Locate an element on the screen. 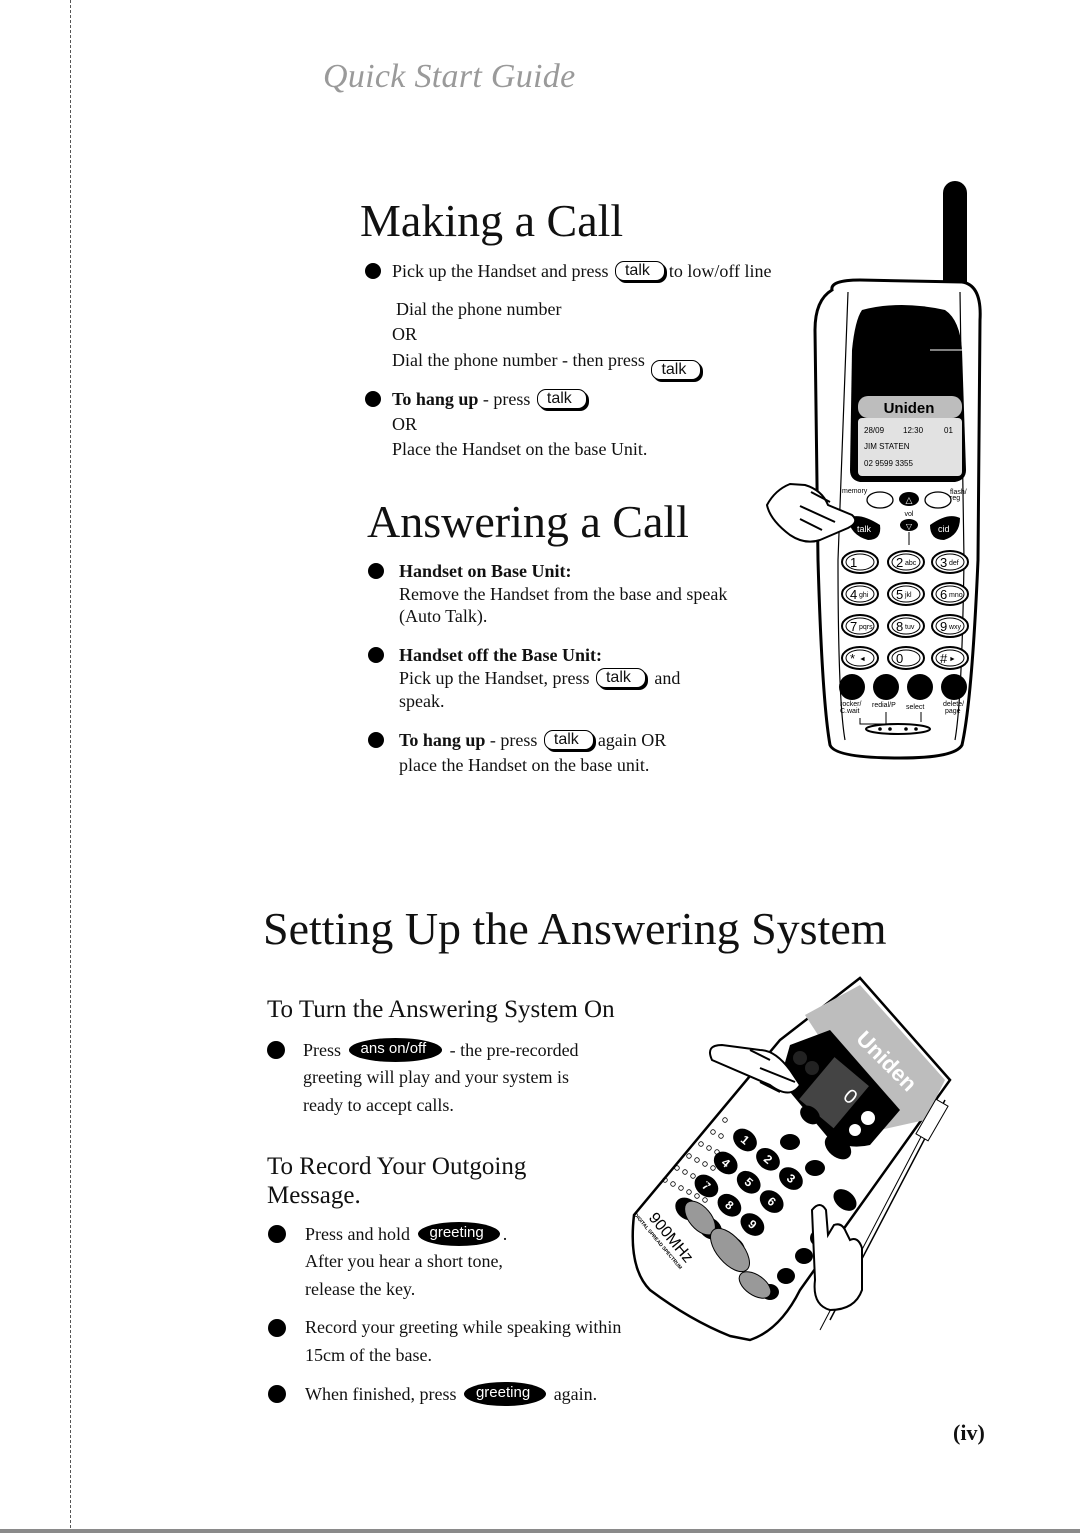 This screenshot has width=1080, height=1533. handset-key-3: 3 def is located at coordinates (950, 562).